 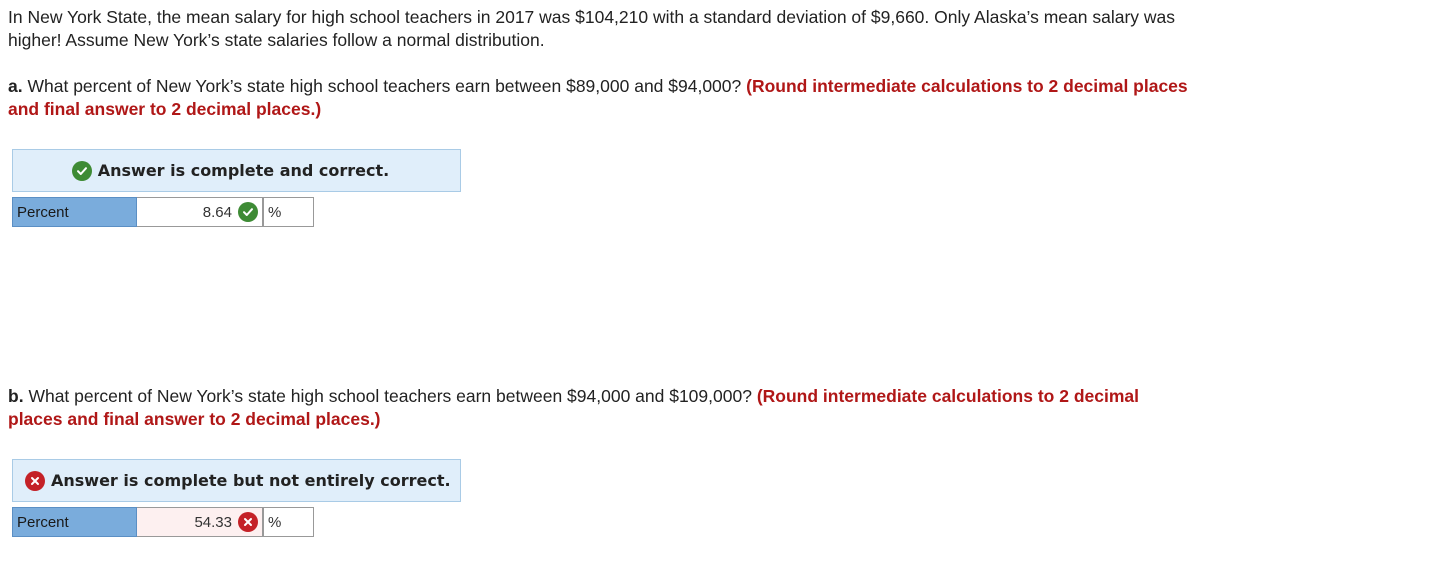 I want to click on part-b-letter: b., so click(x=16, y=396).